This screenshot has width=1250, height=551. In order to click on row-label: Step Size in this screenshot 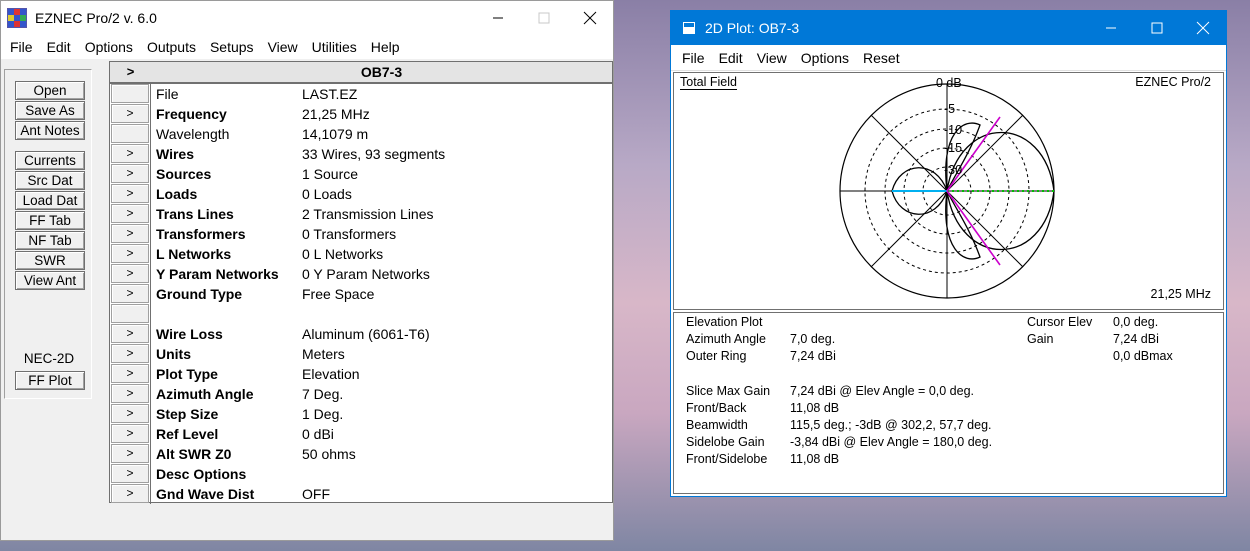, I will do `click(187, 414)`.